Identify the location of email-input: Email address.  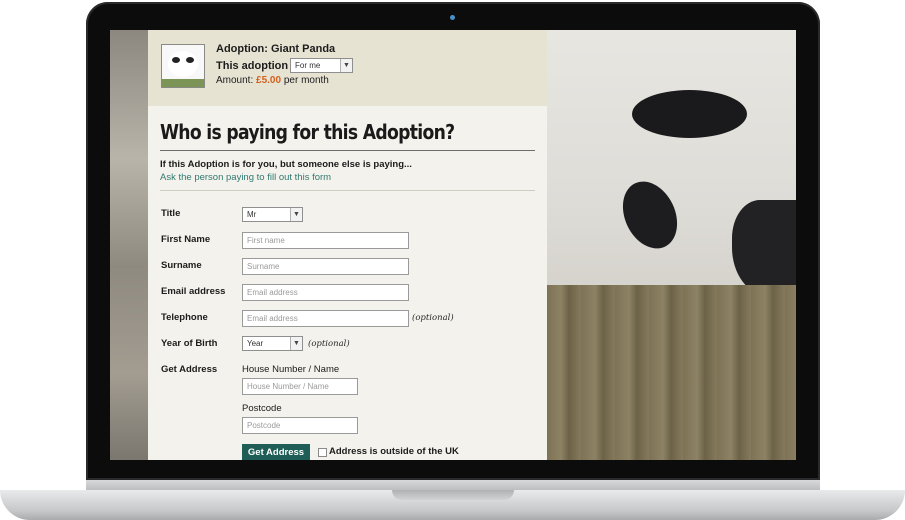
(325, 292).